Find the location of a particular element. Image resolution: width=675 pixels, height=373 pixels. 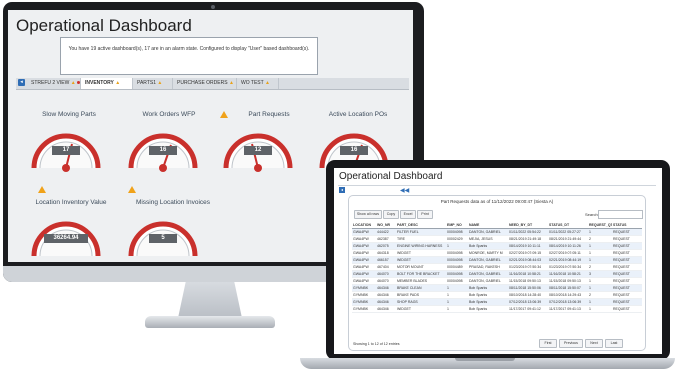

table-cell: Bob Sparks is located at coordinates (488, 288).